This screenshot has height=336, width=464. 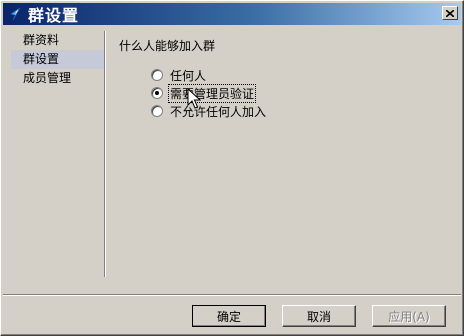 I want to click on sidebar-item-group-profile: 群资料, so click(x=57, y=40).